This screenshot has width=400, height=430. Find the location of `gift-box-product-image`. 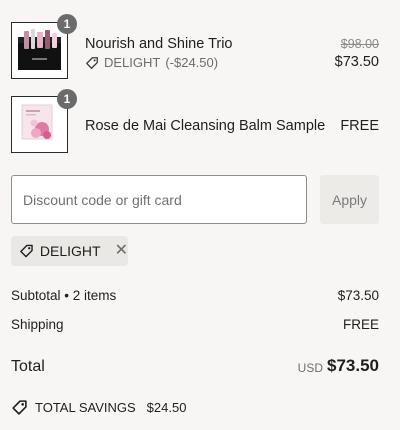

gift-box-product-image is located at coordinates (39, 50).